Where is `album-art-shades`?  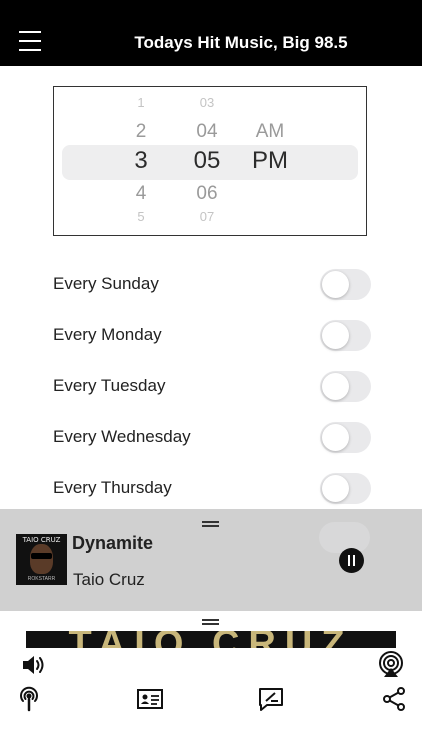 album-art-shades is located at coordinates (41, 556).